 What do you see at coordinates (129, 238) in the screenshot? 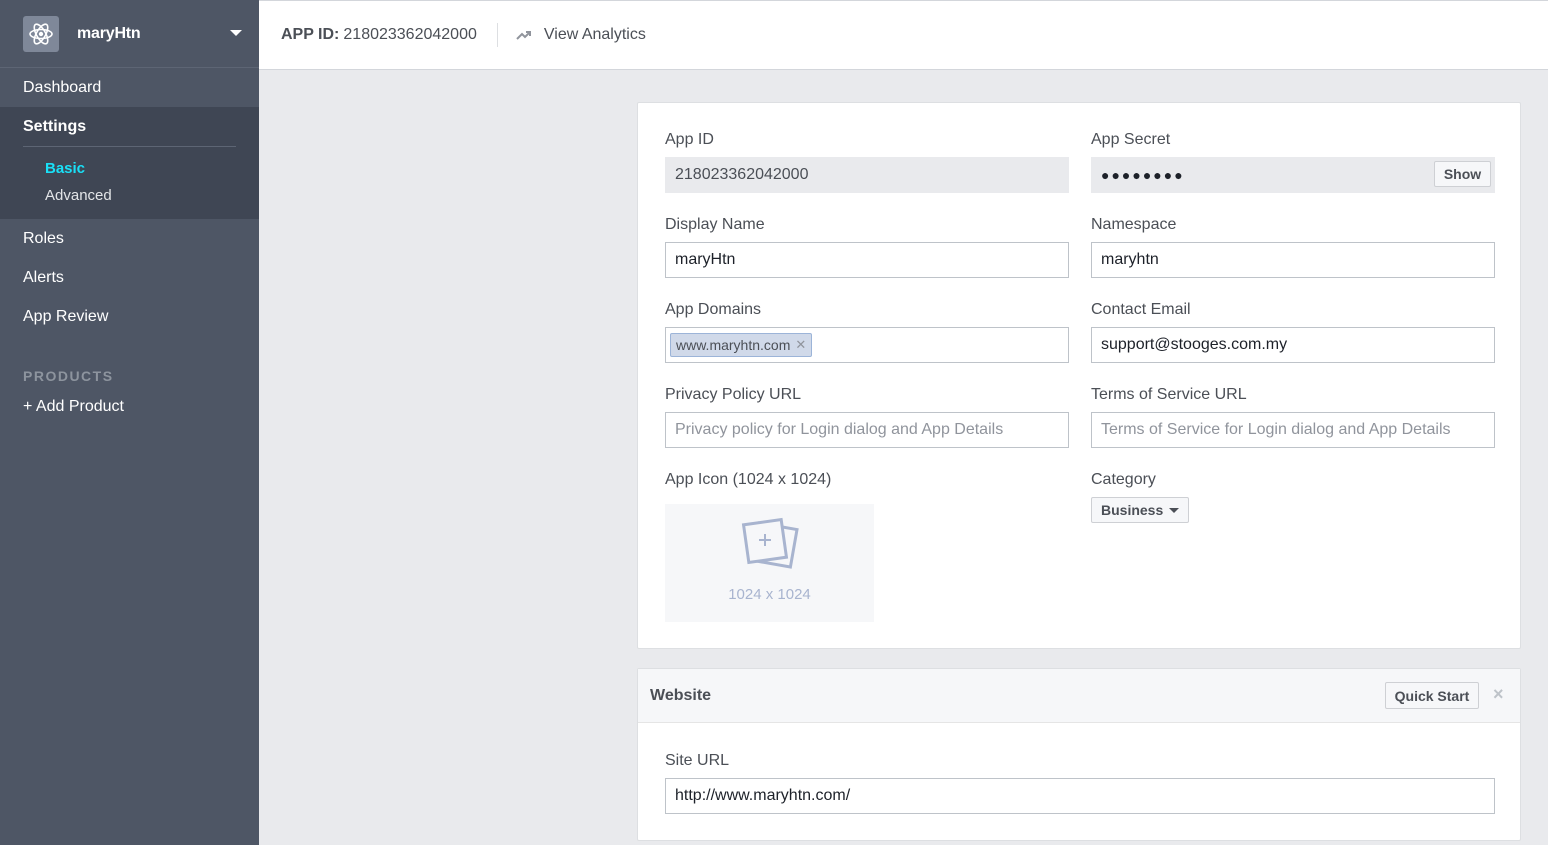
I see `sidebar-item-roles: Roles` at bounding box center [129, 238].